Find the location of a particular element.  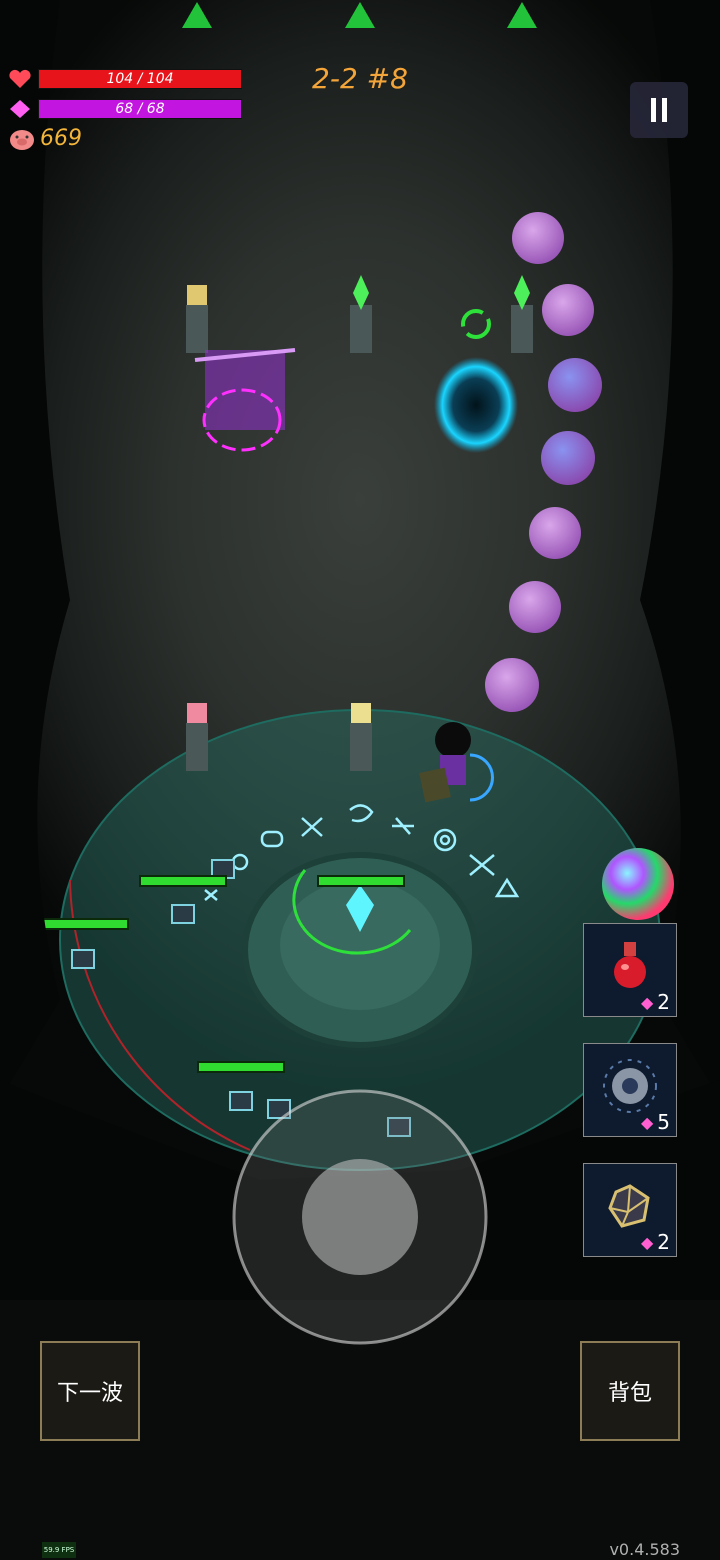

heart-icon is located at coordinates (20, 78).